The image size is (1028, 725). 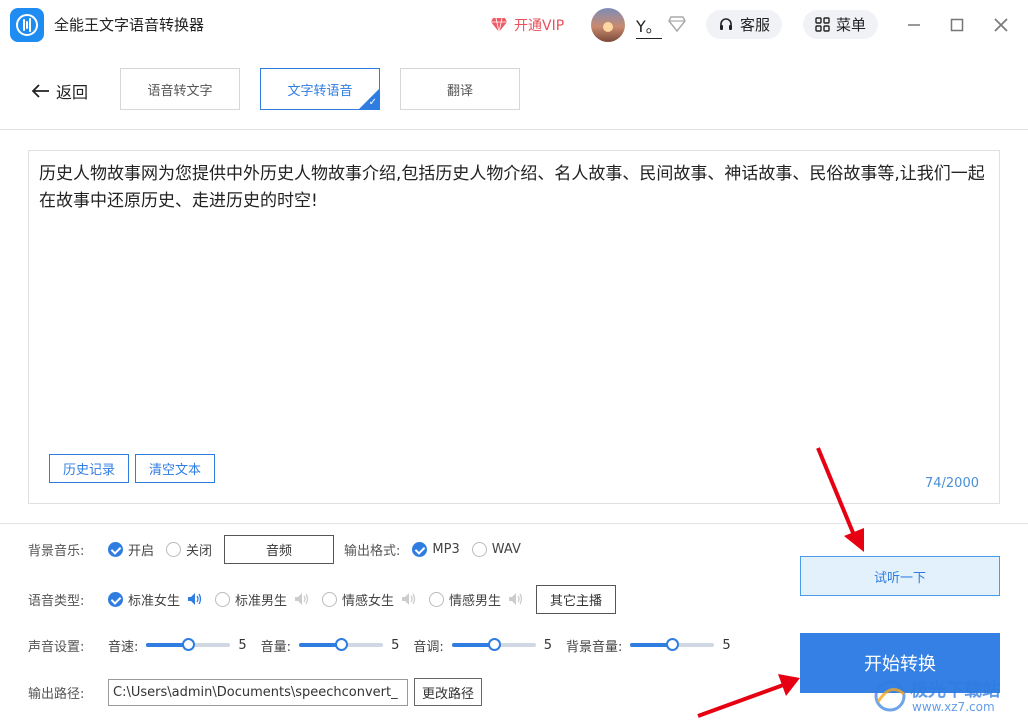 What do you see at coordinates (594, 647) in the screenshot?
I see `slider-label: 背景音量:` at bounding box center [594, 647].